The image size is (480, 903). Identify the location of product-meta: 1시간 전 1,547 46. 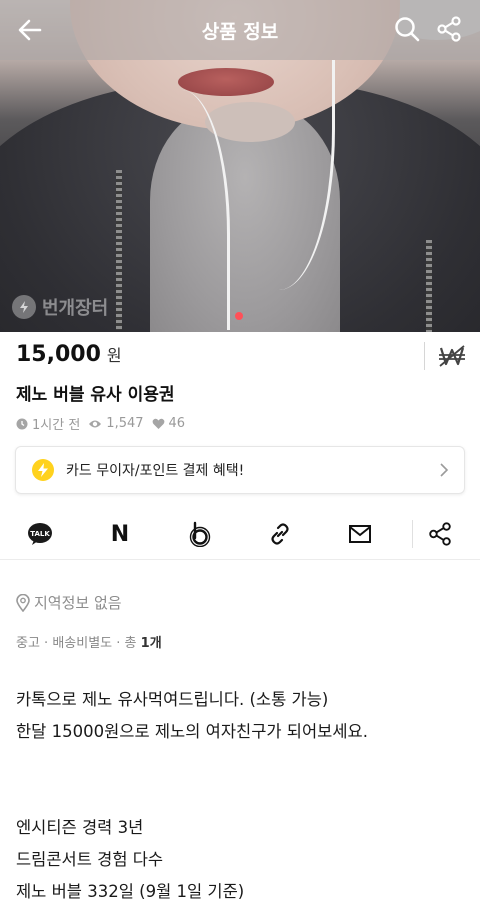
(100, 423).